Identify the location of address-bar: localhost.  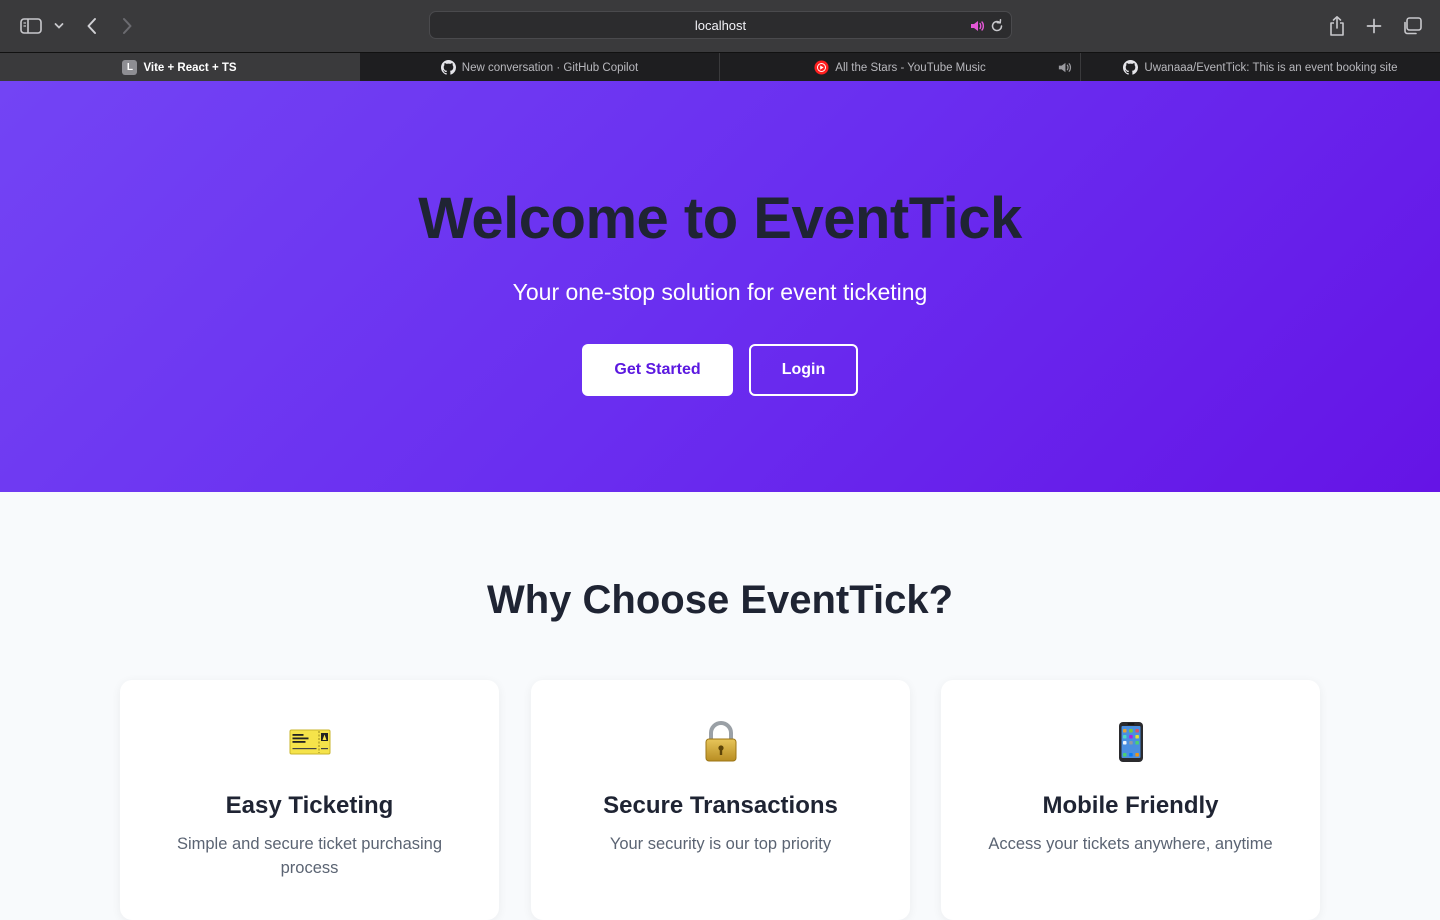
(720, 25).